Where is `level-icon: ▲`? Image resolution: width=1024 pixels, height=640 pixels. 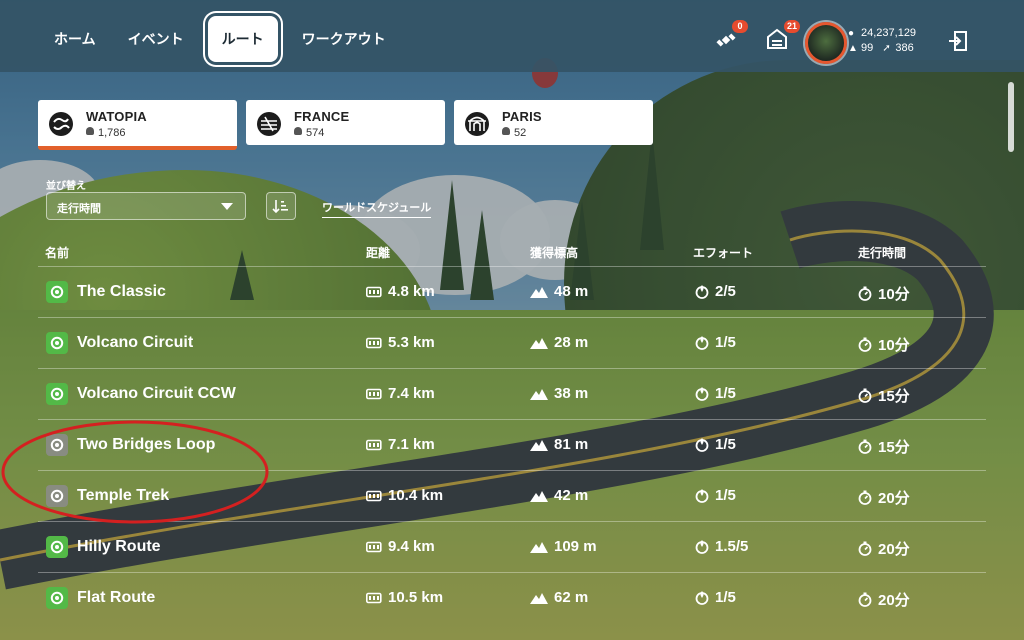 level-icon: ▲ is located at coordinates (853, 48).